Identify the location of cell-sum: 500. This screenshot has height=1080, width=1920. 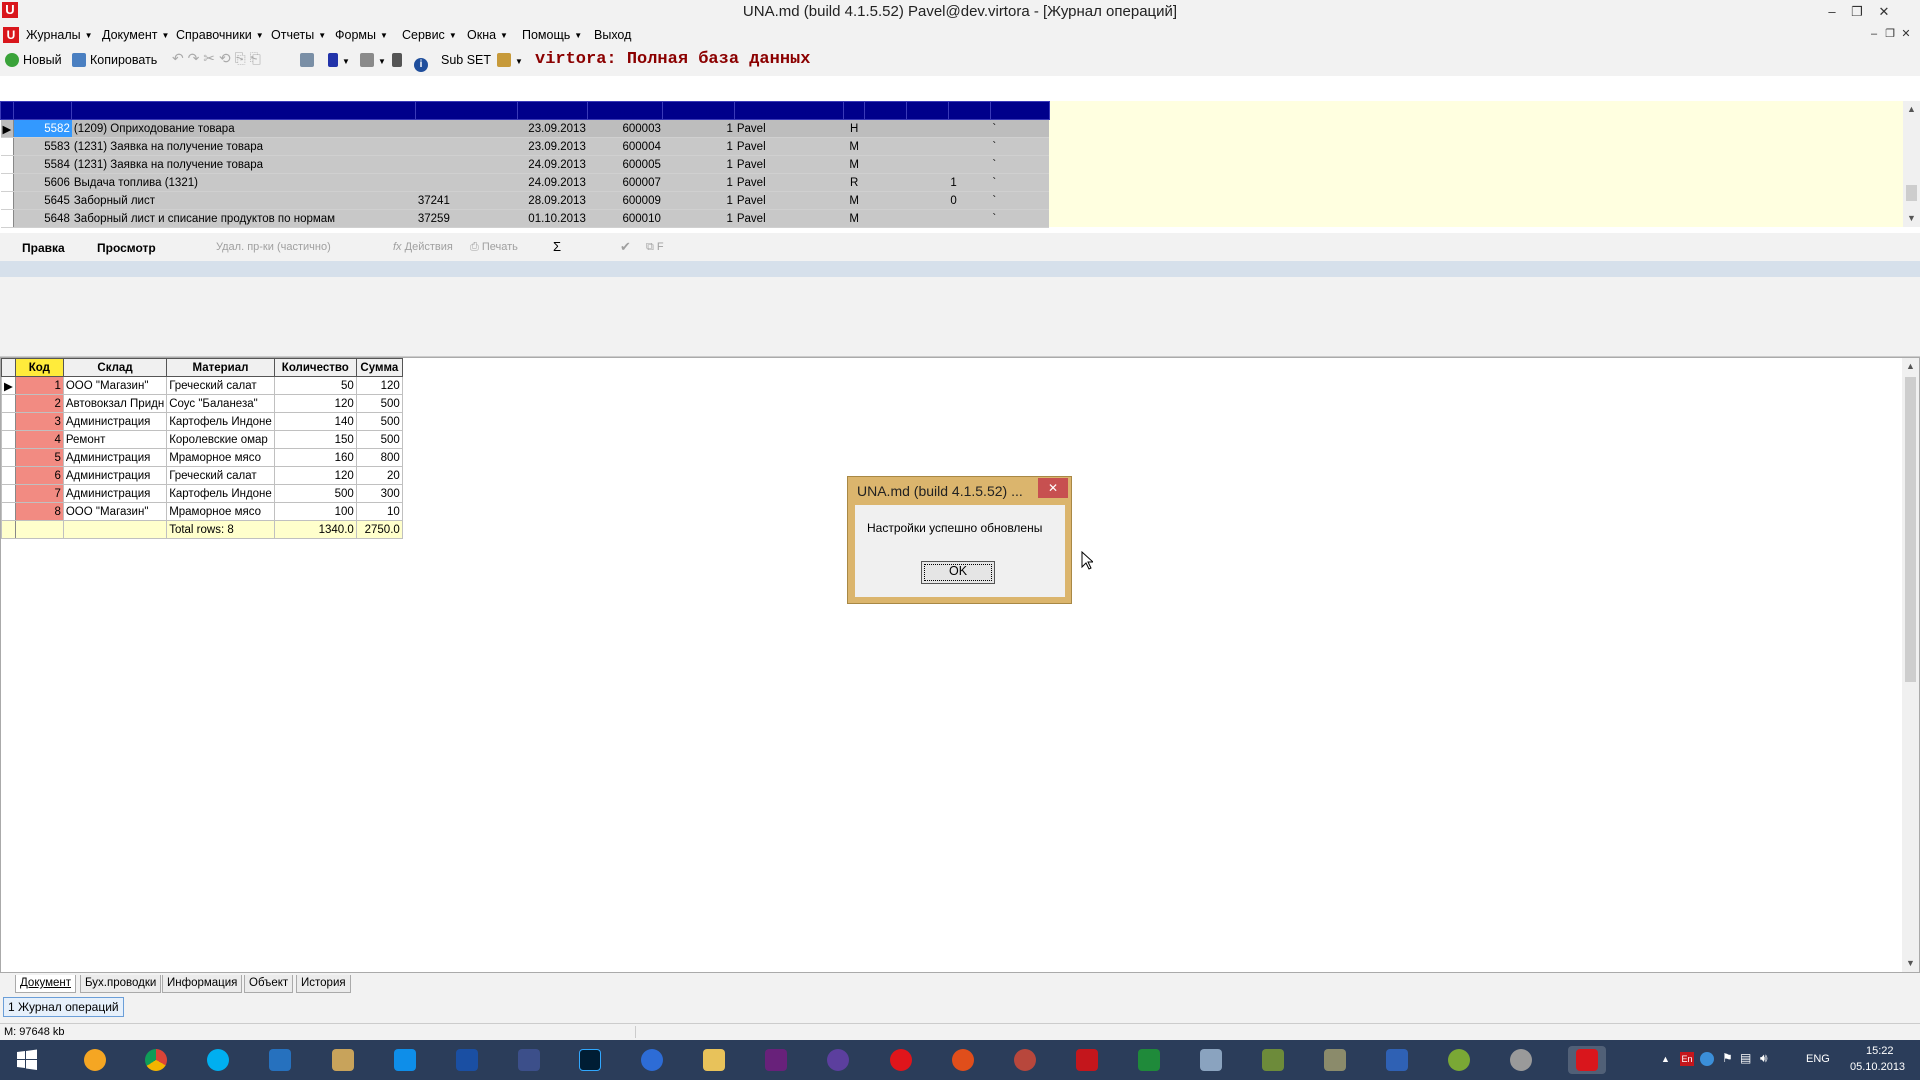
(379, 421).